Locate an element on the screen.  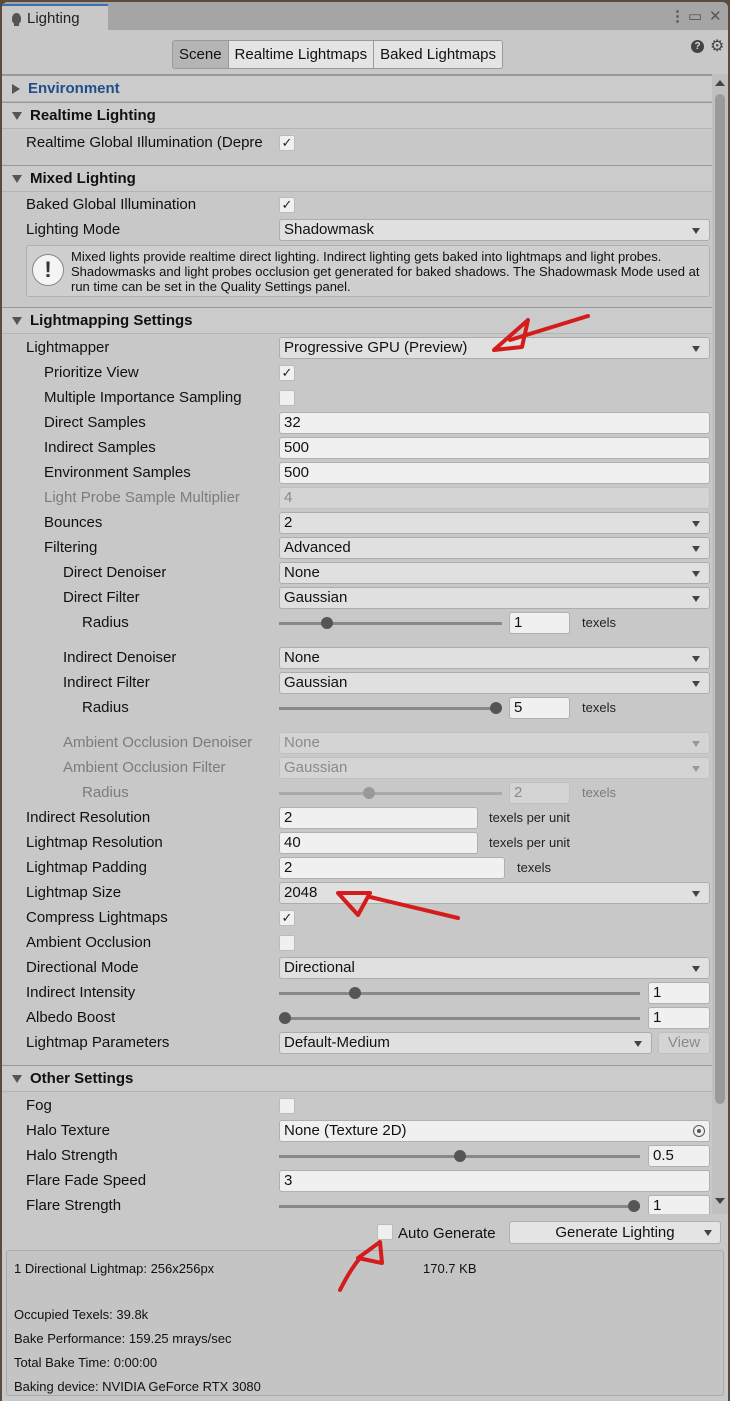
lightmap-size-dropdown: 2048 is located at coordinates (494, 893).